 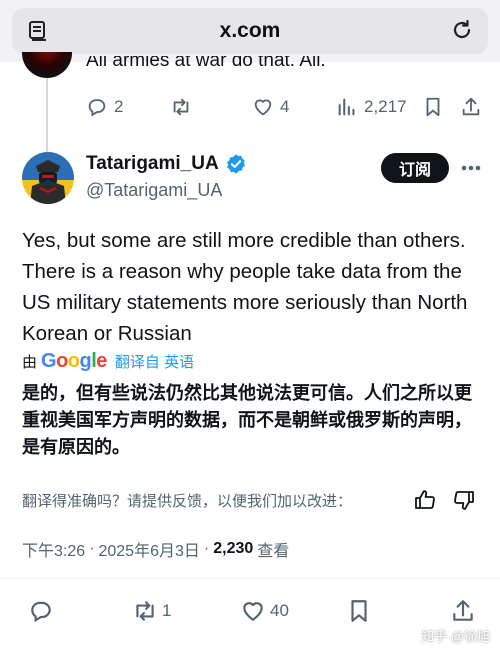 What do you see at coordinates (187, 501) in the screenshot?
I see `translation-feedback-prompt: 翻译得准确吗？请提供反馈，以便我们加以改进：` at bounding box center [187, 501].